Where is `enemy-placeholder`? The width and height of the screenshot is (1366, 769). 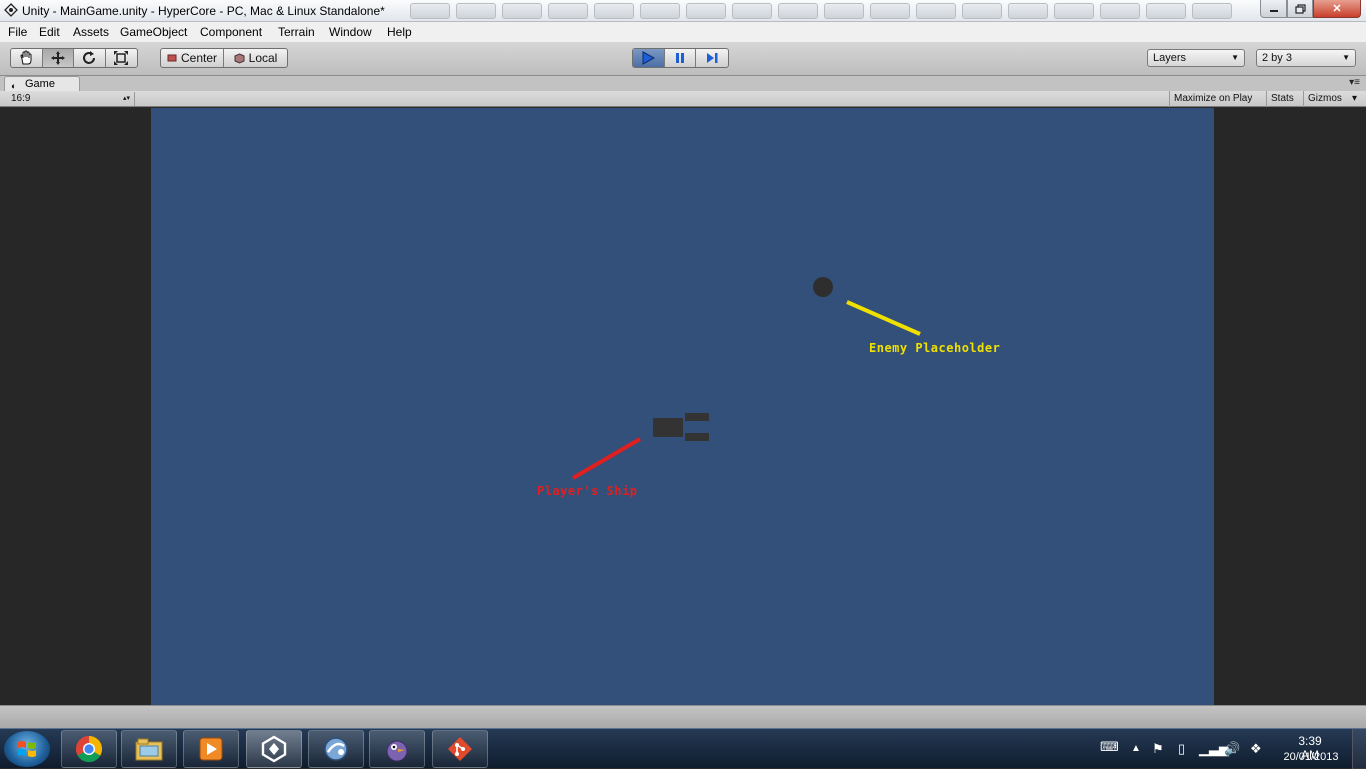 enemy-placeholder is located at coordinates (823, 287).